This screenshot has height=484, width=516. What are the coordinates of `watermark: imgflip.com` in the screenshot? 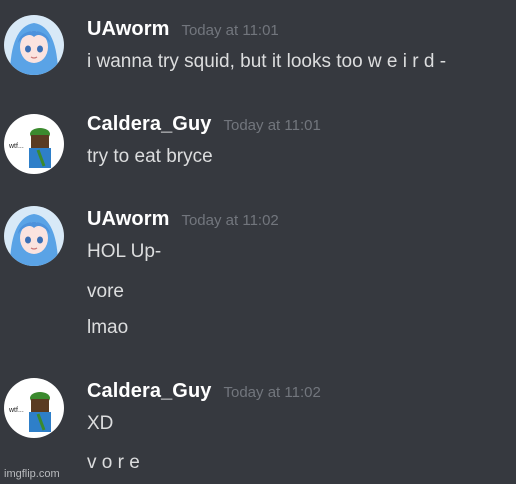 It's located at (32, 474).